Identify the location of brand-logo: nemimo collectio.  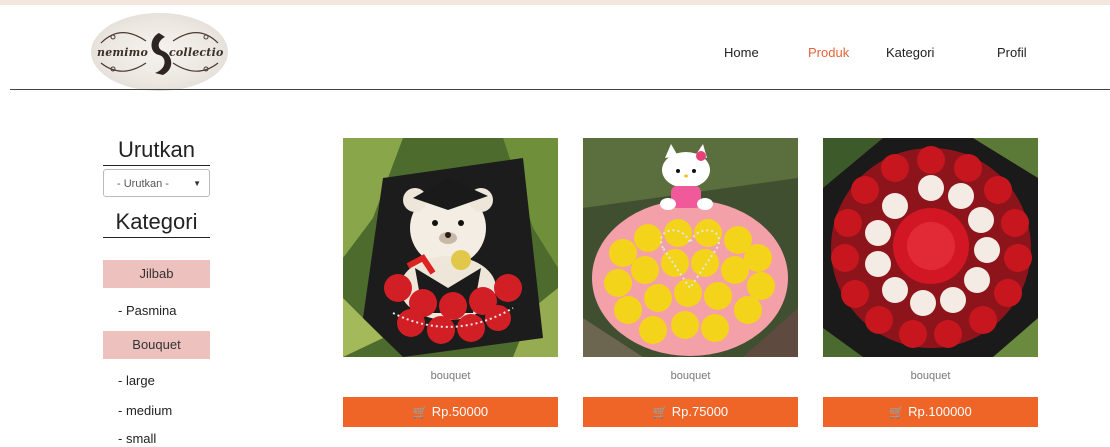
(159, 52).